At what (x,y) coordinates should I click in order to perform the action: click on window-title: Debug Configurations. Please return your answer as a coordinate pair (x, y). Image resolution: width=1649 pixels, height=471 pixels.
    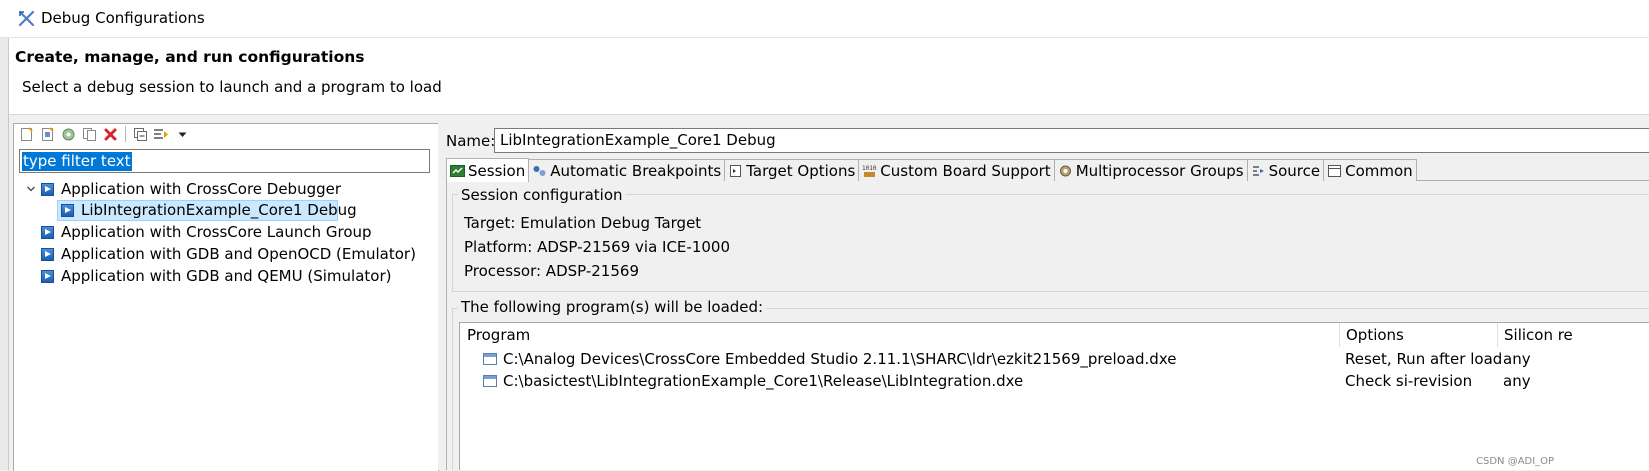
    Looking at the image, I should click on (123, 18).